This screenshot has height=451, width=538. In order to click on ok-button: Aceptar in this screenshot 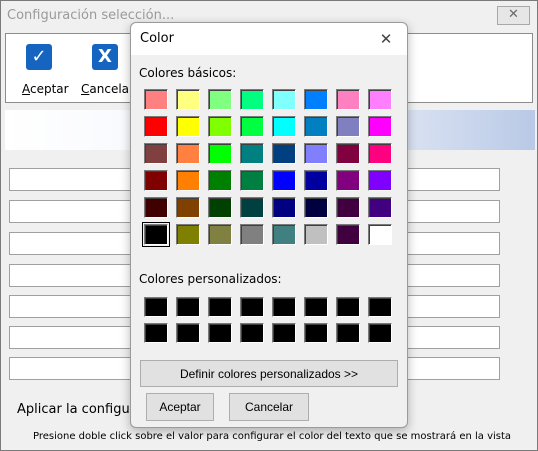, I will do `click(180, 407)`.